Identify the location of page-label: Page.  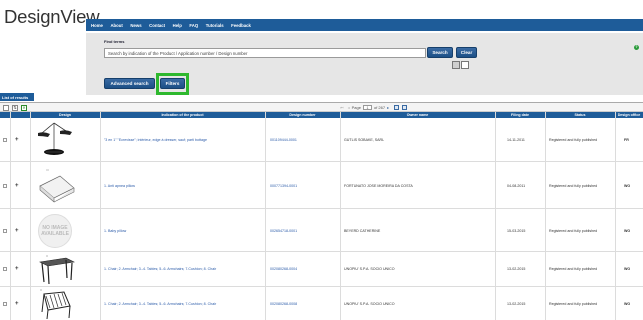
(356, 107).